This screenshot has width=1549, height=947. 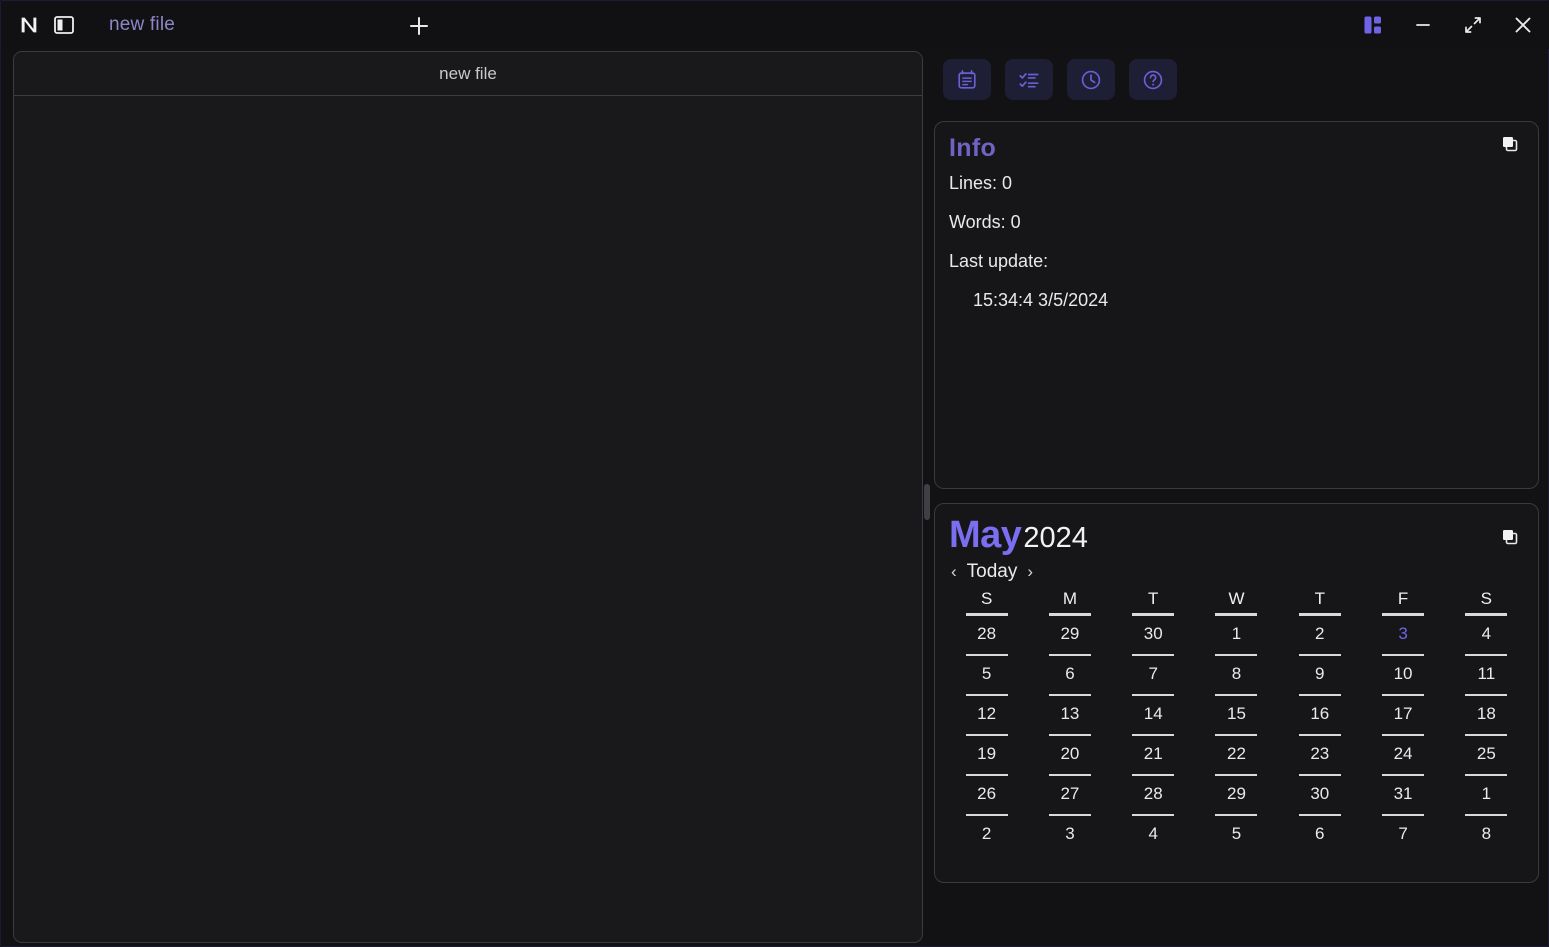 What do you see at coordinates (1319, 674) in the screenshot?
I see `calendar-day: 9` at bounding box center [1319, 674].